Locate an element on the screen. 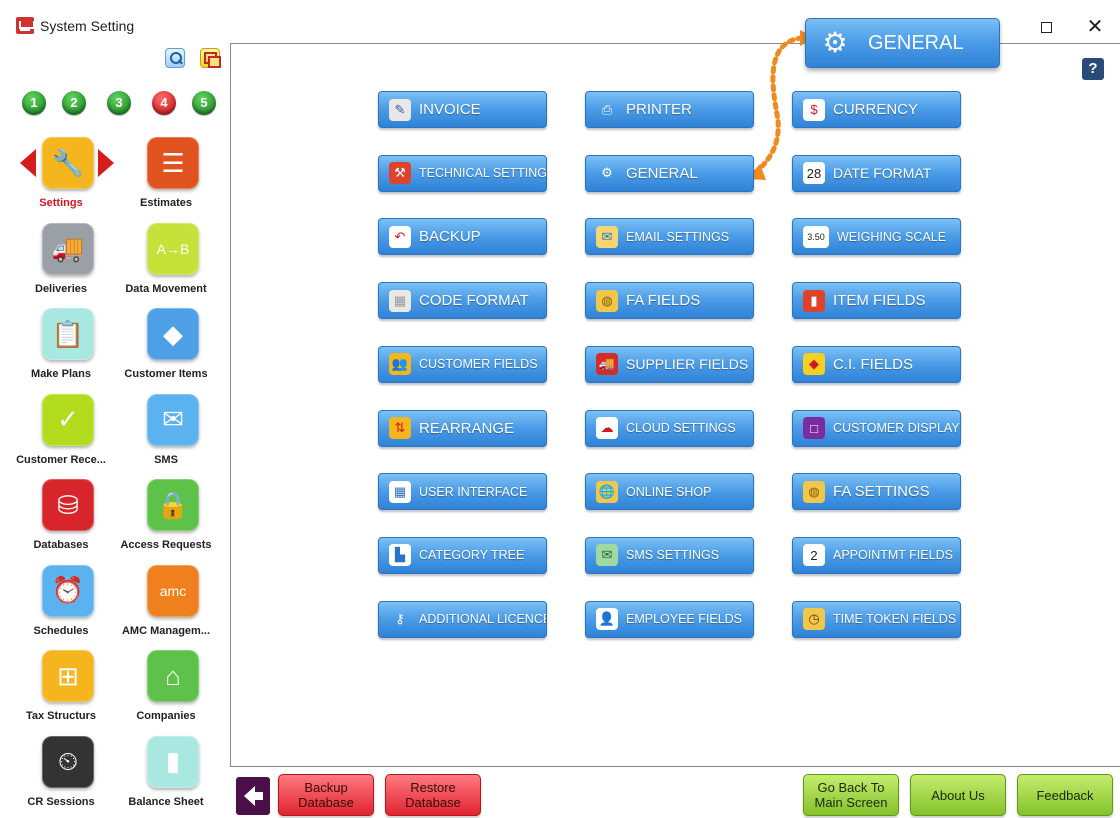  date-format-button: 28 DATE FORMAT is located at coordinates (876, 173).